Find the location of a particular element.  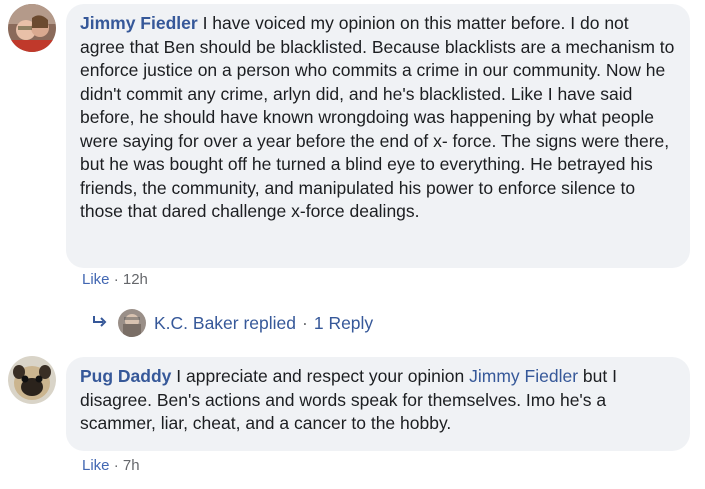

pug-photo-icon is located at coordinates (32, 380).